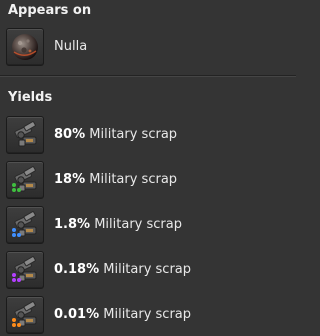 Image resolution: width=320 pixels, height=336 pixels. What do you see at coordinates (30, 97) in the screenshot?
I see `yields-heading: Yields` at bounding box center [30, 97].